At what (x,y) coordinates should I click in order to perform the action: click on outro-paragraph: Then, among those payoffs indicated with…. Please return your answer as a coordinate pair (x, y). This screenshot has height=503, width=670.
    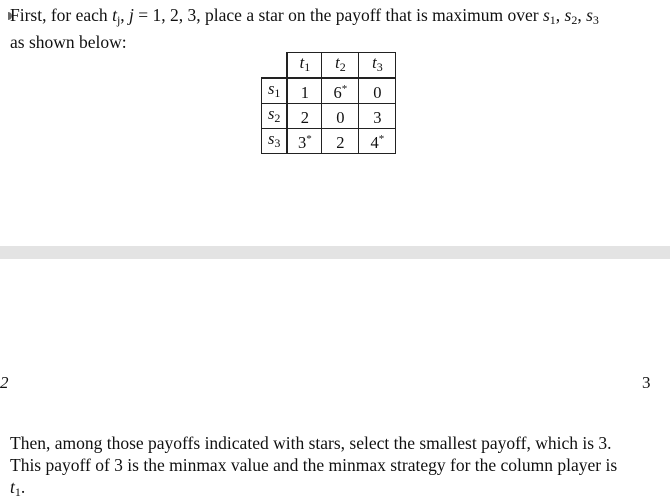
    Looking at the image, I should click on (337, 467).